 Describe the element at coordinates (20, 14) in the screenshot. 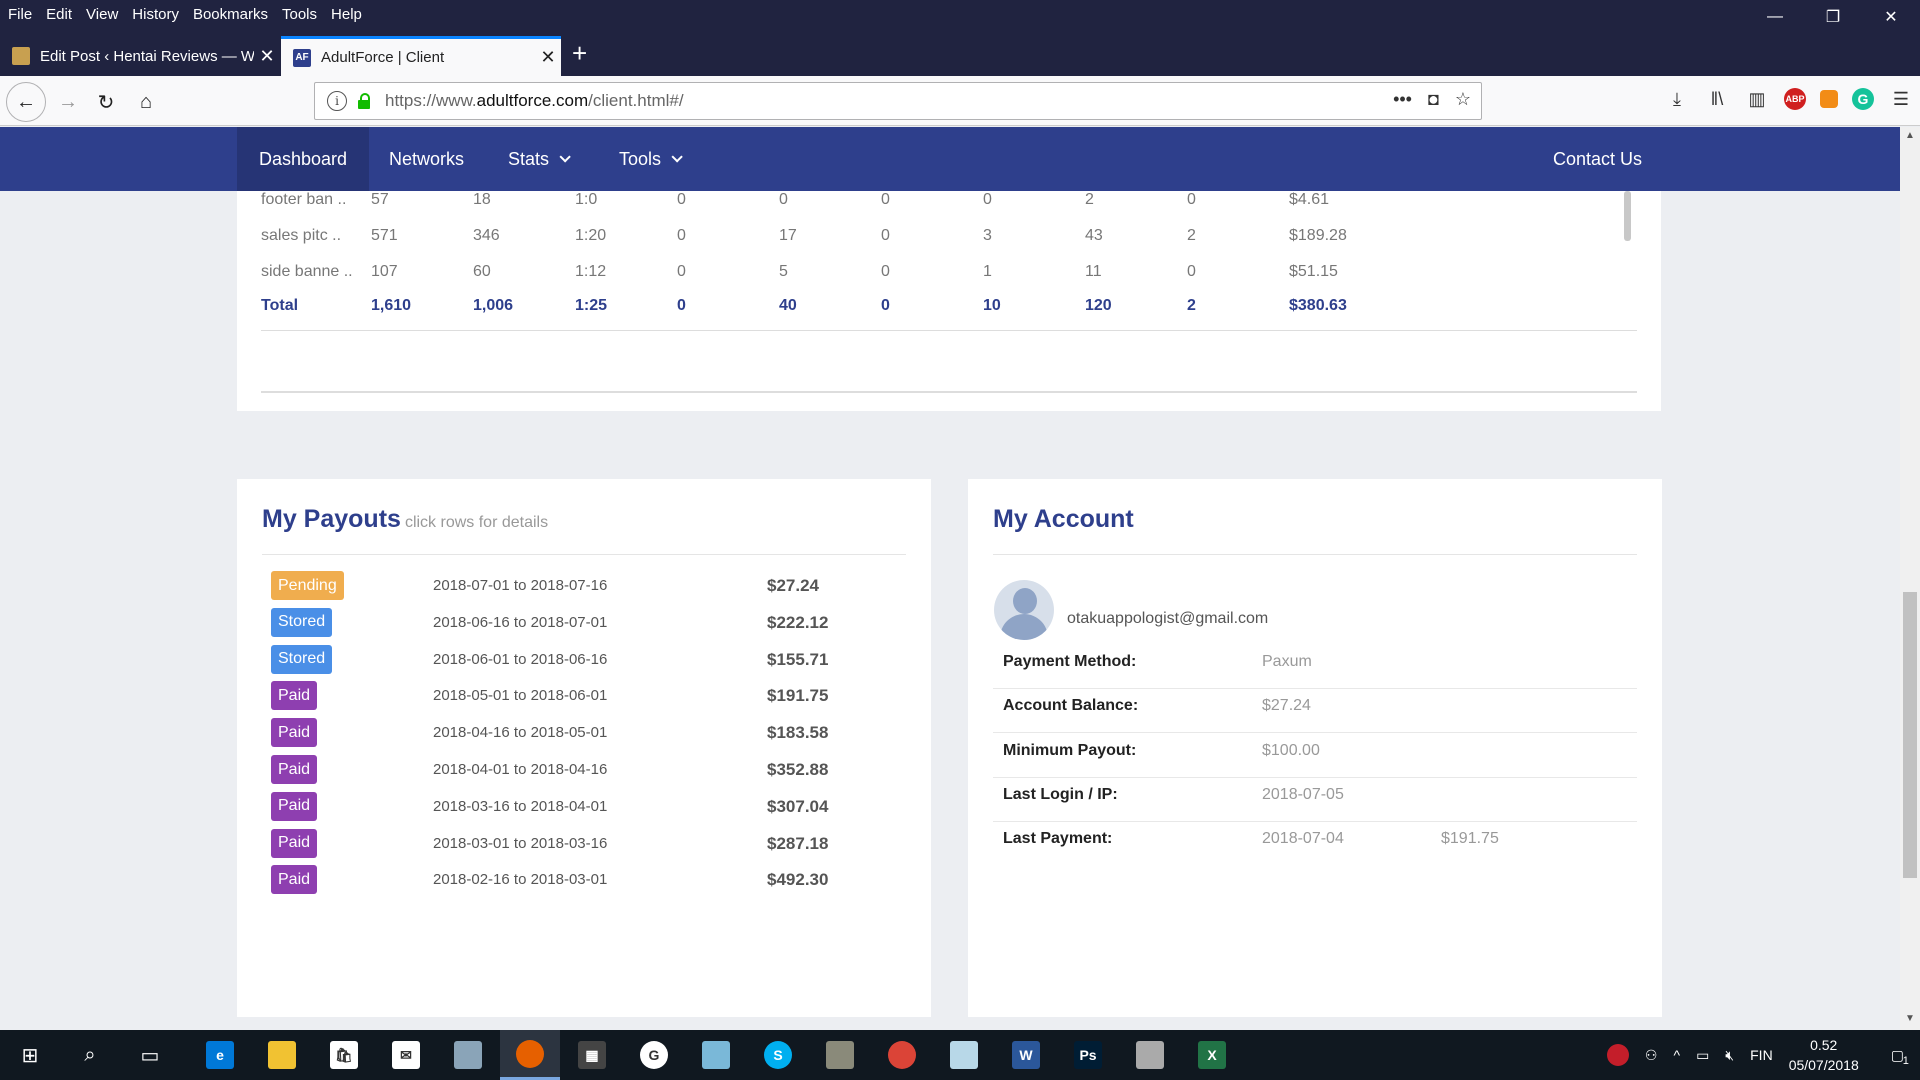

I see `menu-file: File` at that location.